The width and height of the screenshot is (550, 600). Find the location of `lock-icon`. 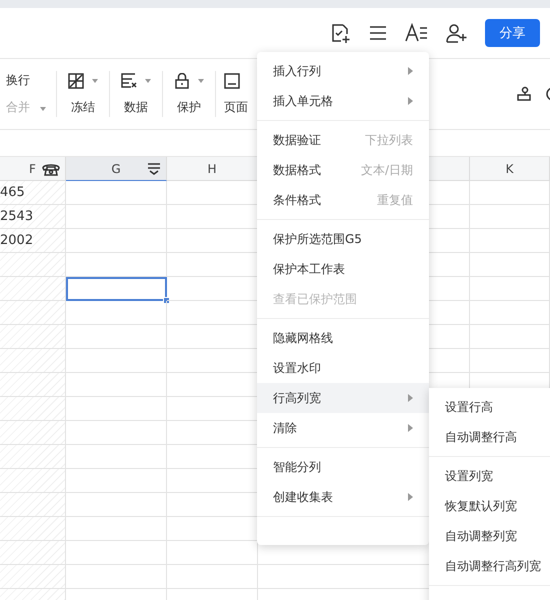

lock-icon is located at coordinates (182, 80).